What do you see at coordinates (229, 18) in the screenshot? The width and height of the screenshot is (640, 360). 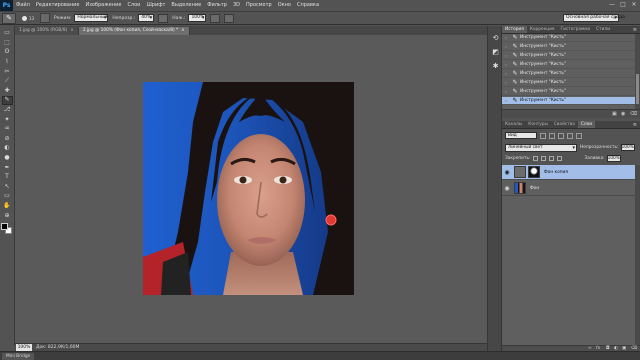 I see `pressure-size-toggle` at bounding box center [229, 18].